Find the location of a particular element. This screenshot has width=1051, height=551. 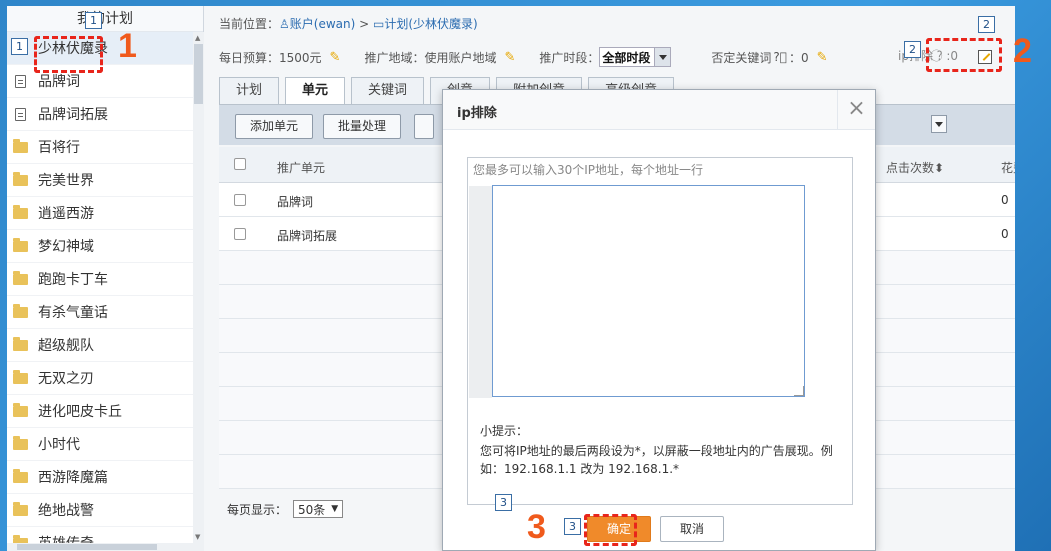

annotation-badge-3: 3 is located at coordinates (572, 526).